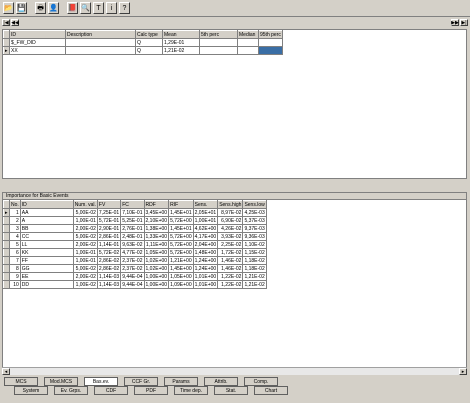 This screenshot has height=403, width=470. What do you see at coordinates (46, 260) in the screenshot?
I see `cell-id: FF` at bounding box center [46, 260].